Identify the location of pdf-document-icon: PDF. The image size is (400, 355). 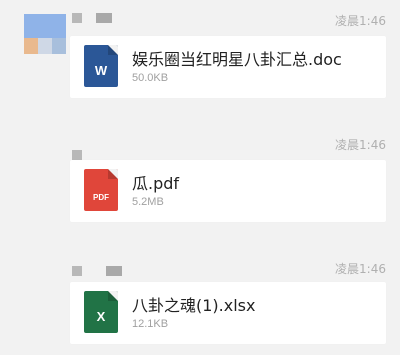
(101, 190).